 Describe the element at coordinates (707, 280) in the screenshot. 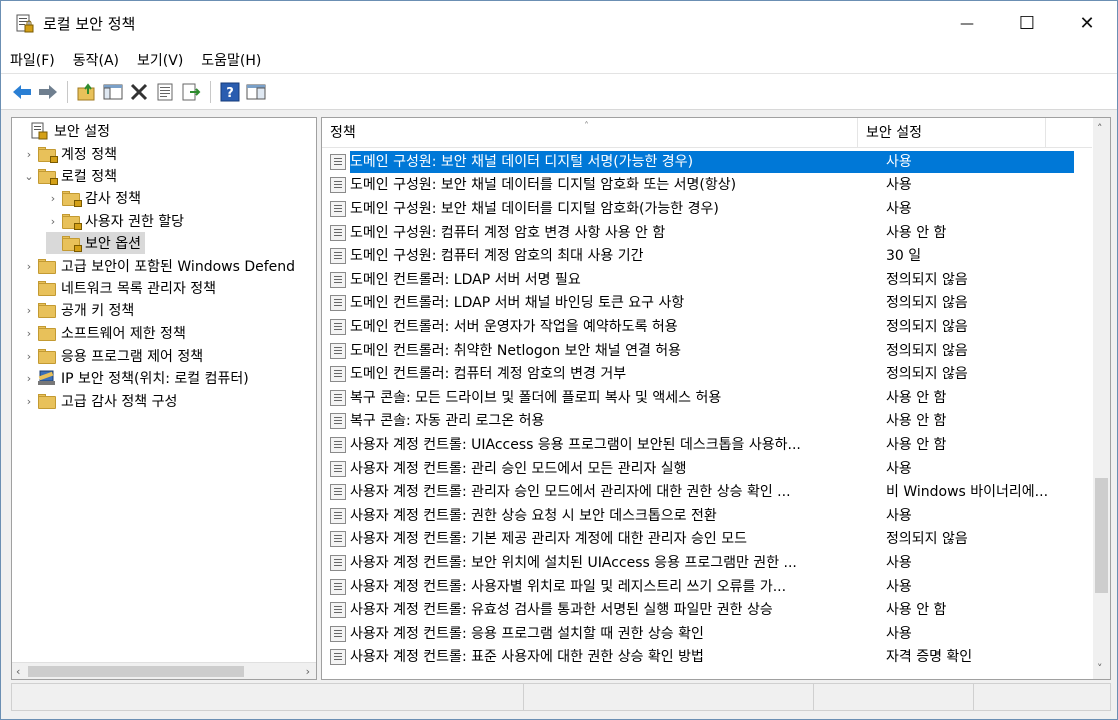

I see `table-row: 도메인 컨트롤러: LDAP 서버 서명 필요 정의되지 않음` at that location.